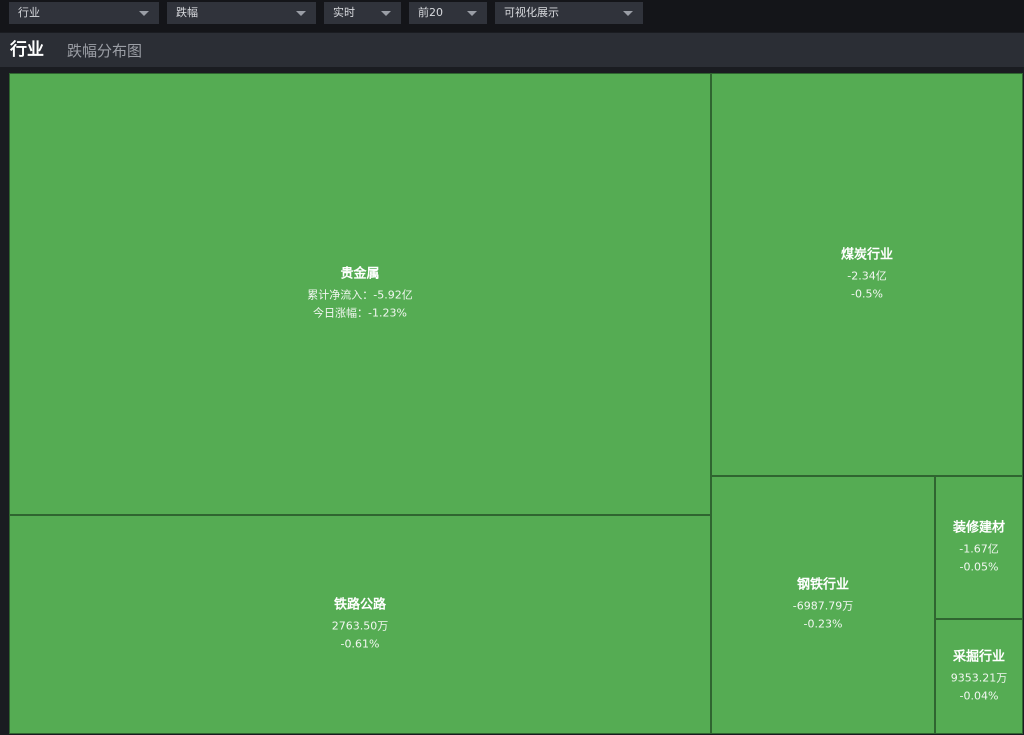 The width and height of the screenshot is (1024, 735). I want to click on time-select: 实时, so click(362, 13).